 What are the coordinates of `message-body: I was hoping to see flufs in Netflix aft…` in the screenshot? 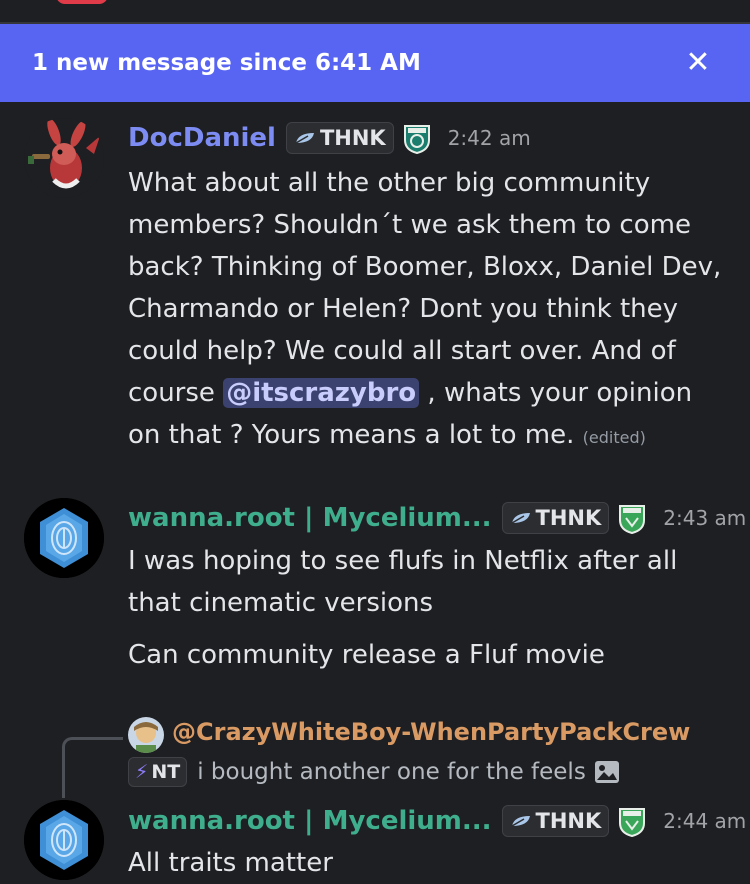 It's located at (403, 582).